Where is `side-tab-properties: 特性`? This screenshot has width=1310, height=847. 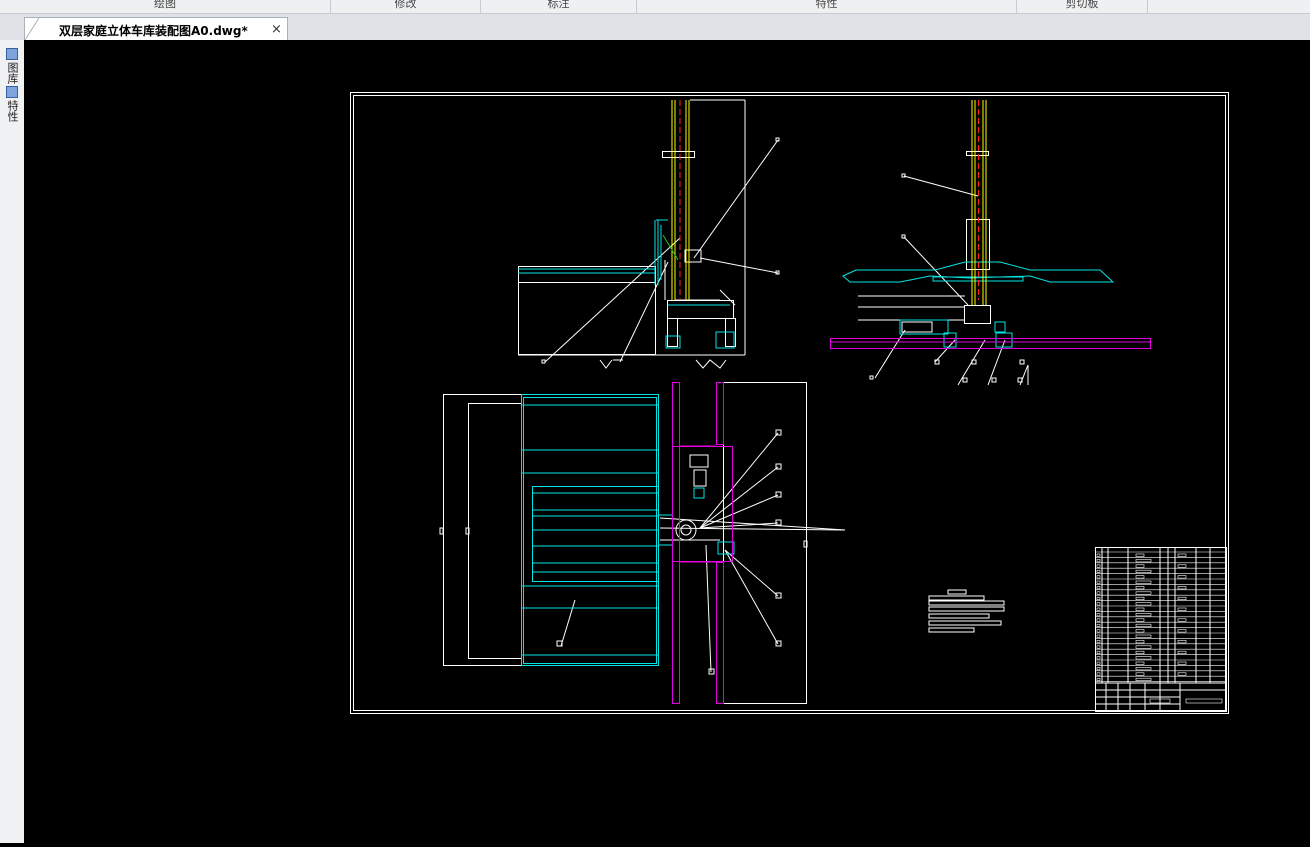 side-tab-properties: 特性 is located at coordinates (12, 104).